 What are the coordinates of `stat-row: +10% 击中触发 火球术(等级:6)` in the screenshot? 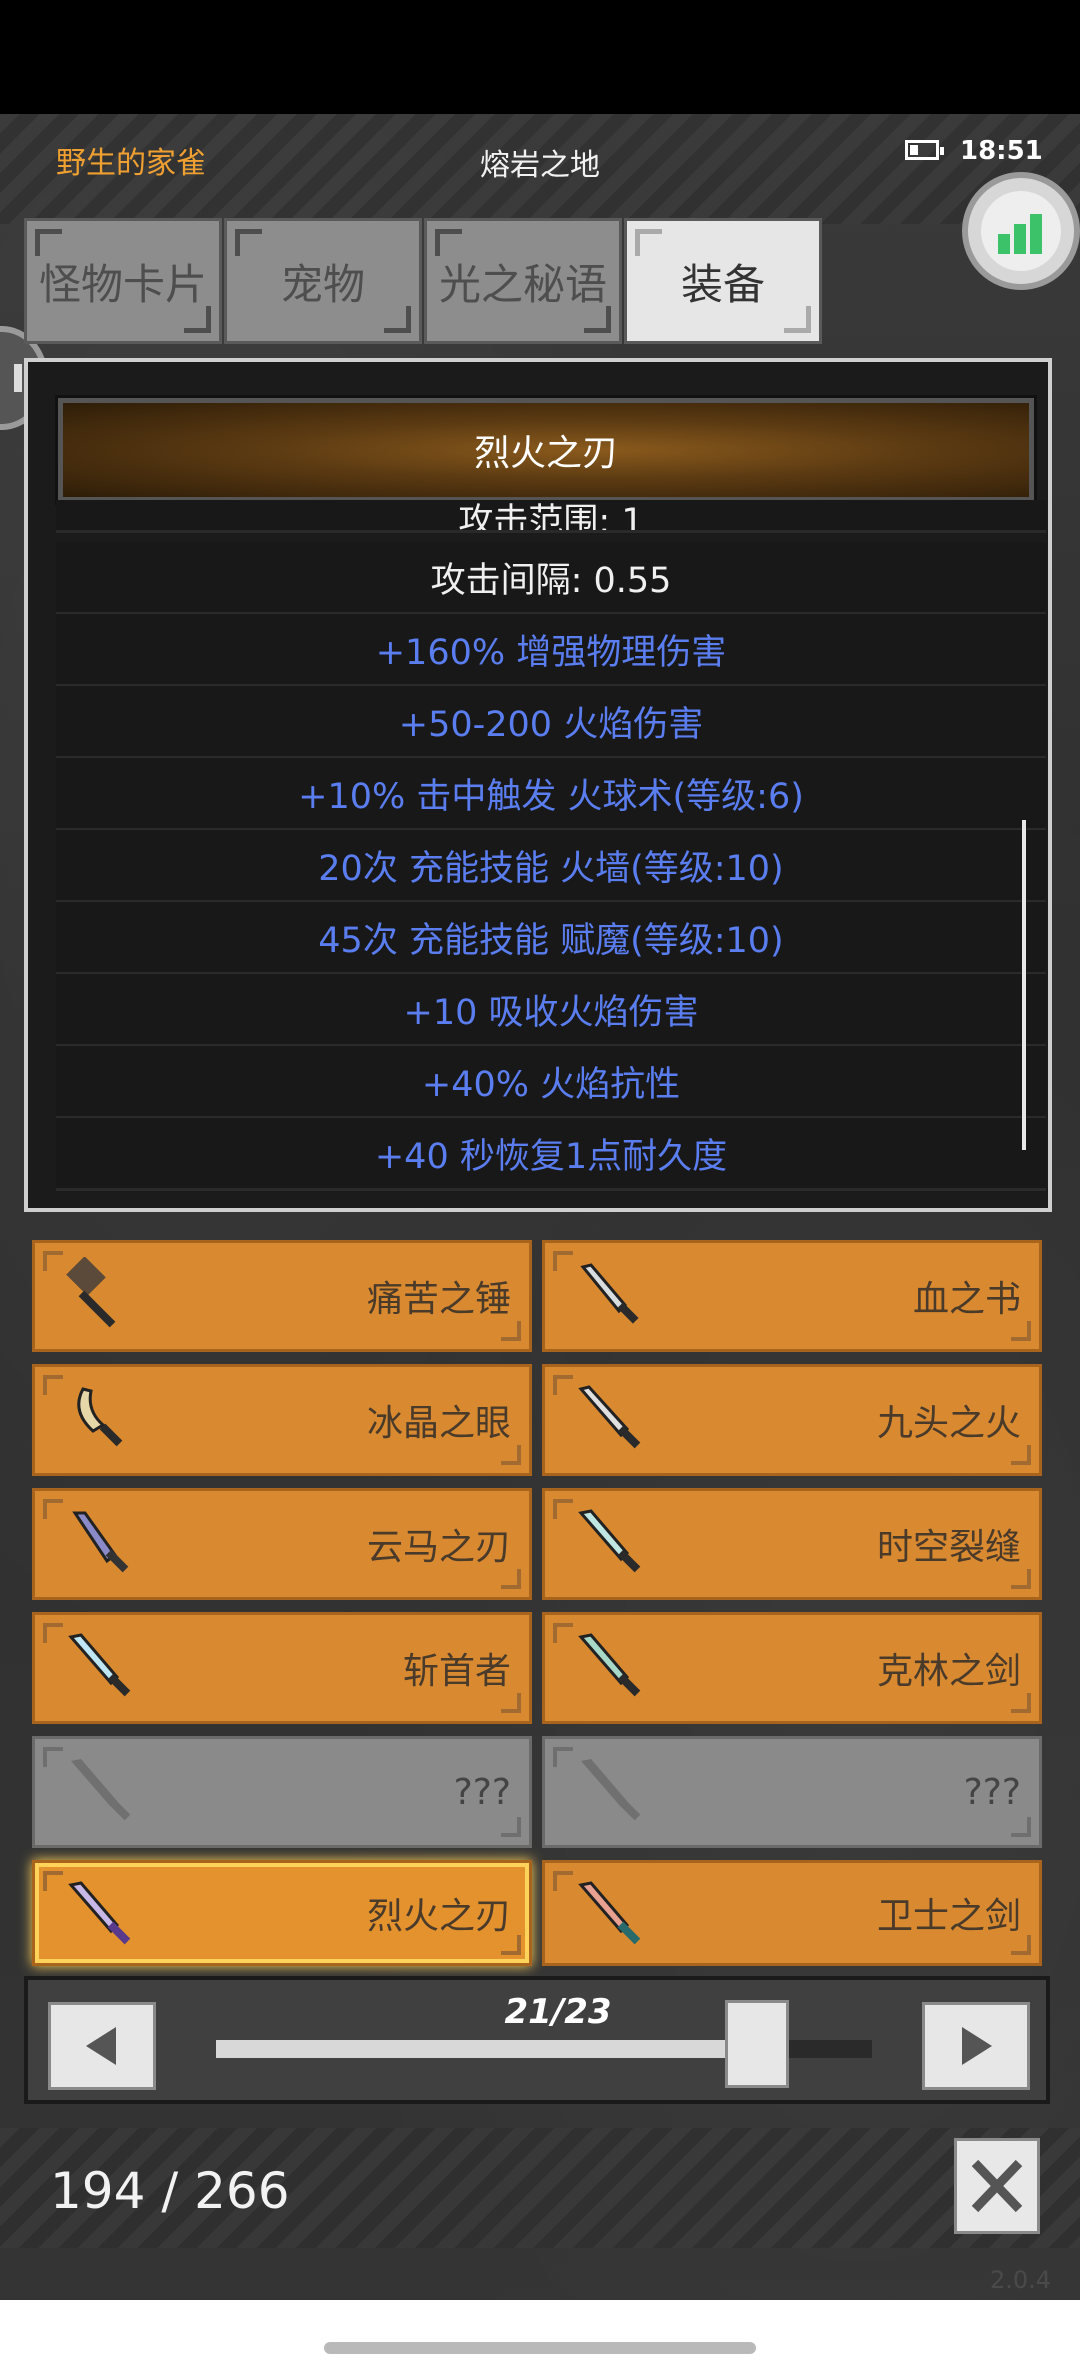 It's located at (551, 794).